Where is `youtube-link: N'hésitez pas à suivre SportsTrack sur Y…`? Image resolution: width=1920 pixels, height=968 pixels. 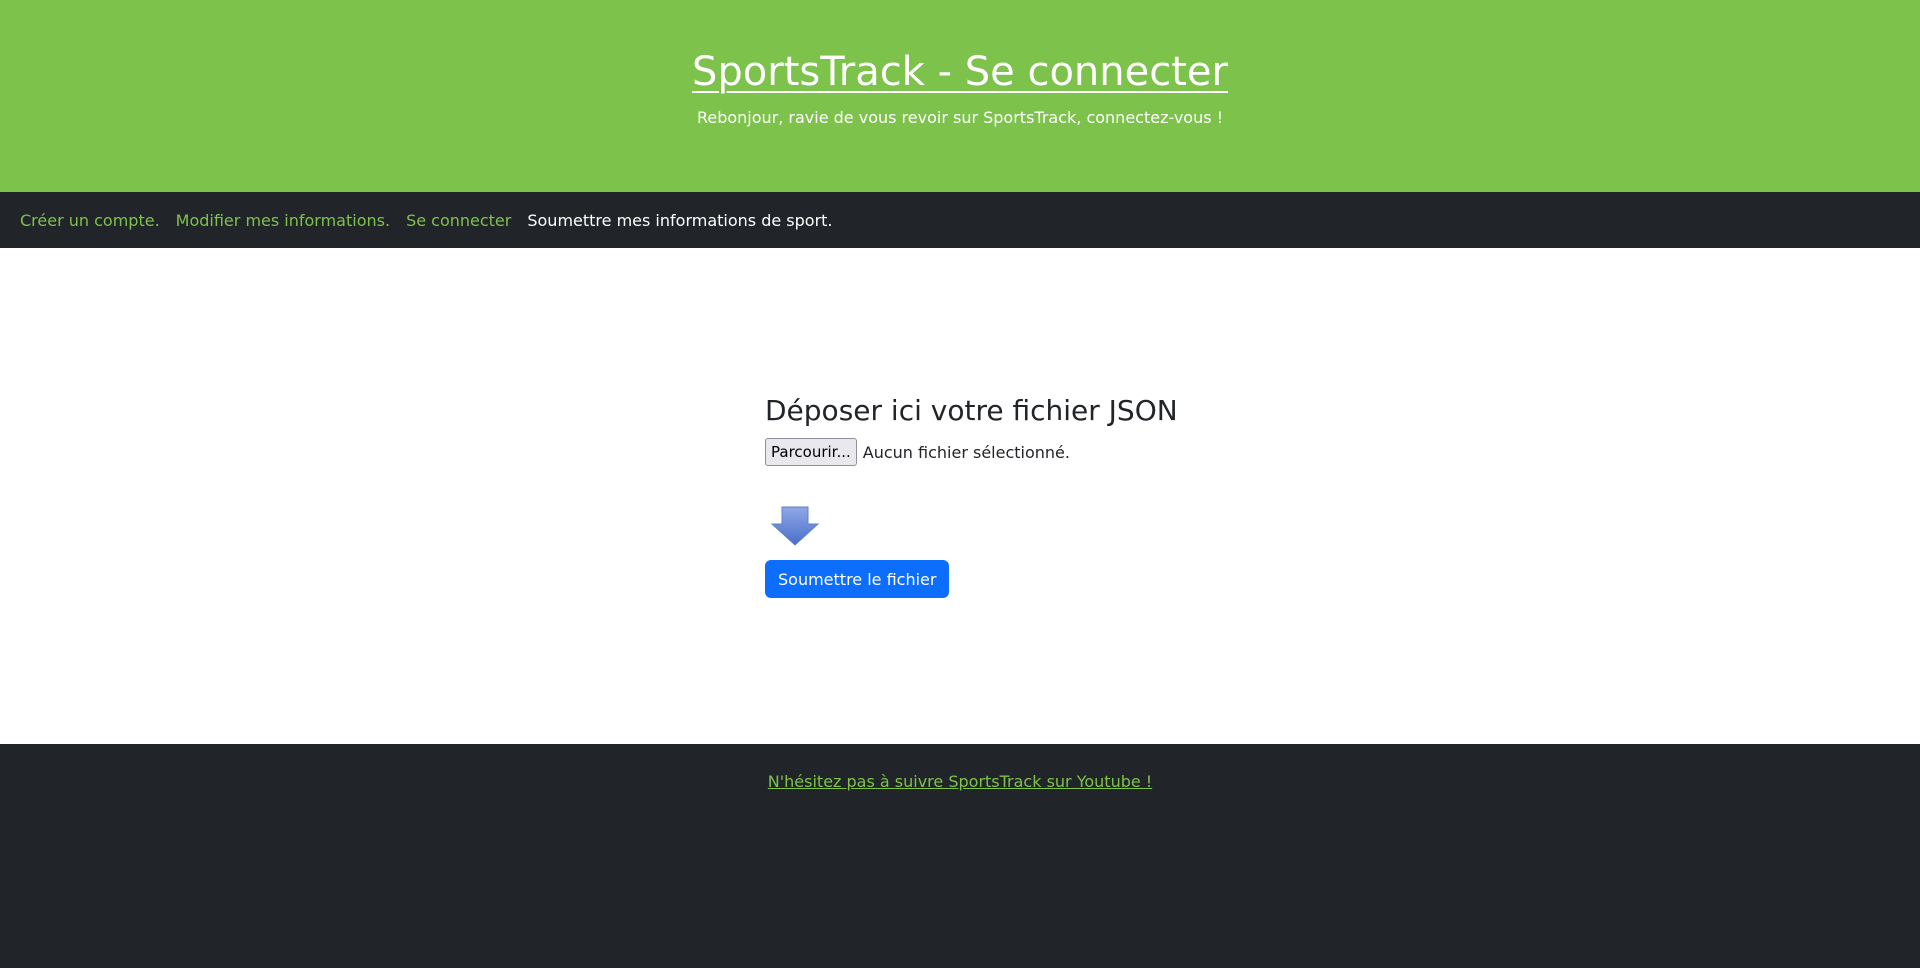 youtube-link: N'hésitez pas à suivre SportsTrack sur Y… is located at coordinates (960, 782).